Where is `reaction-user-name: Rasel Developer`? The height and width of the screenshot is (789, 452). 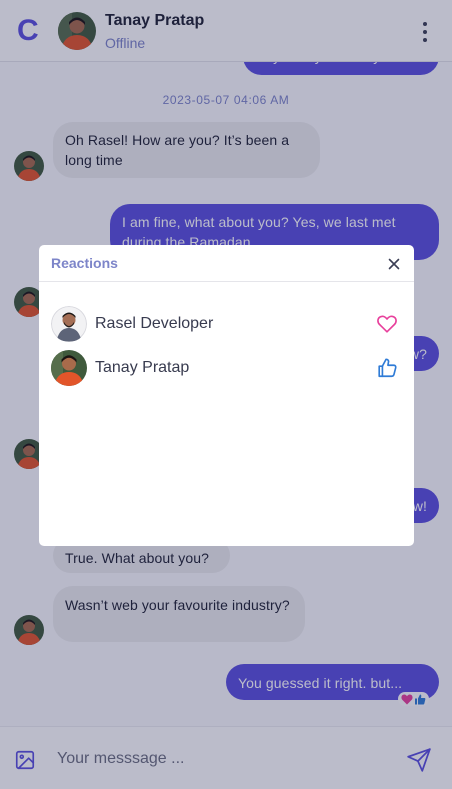
reaction-user-name: Rasel Developer is located at coordinates (154, 323).